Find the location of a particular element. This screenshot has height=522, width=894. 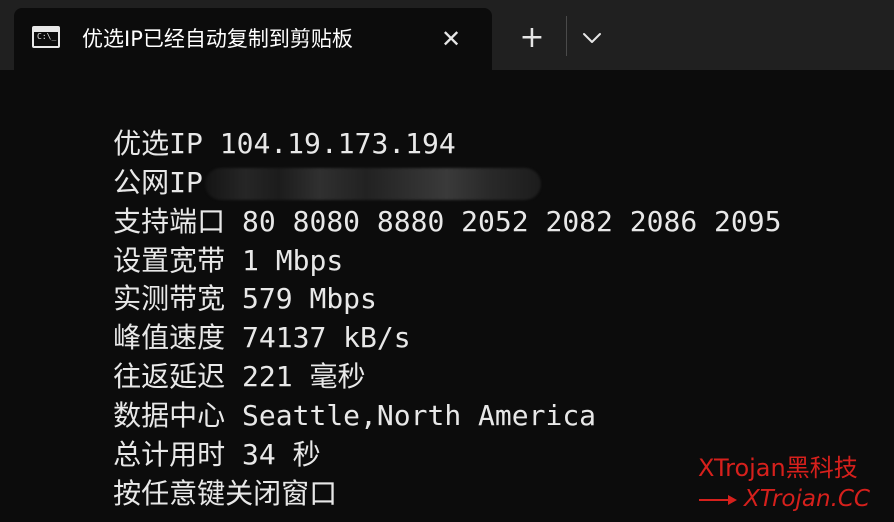

label-peak-speed: 峰值速度 is located at coordinates (169, 338).